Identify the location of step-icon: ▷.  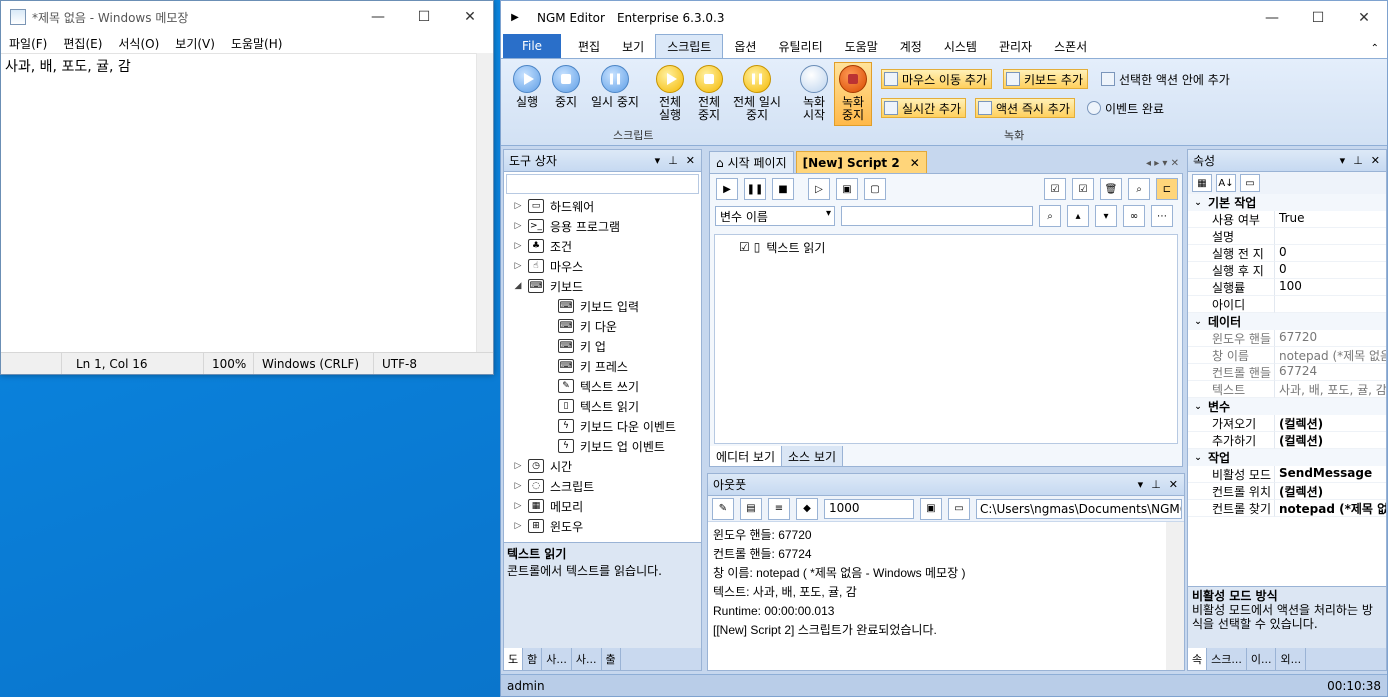
(819, 189).